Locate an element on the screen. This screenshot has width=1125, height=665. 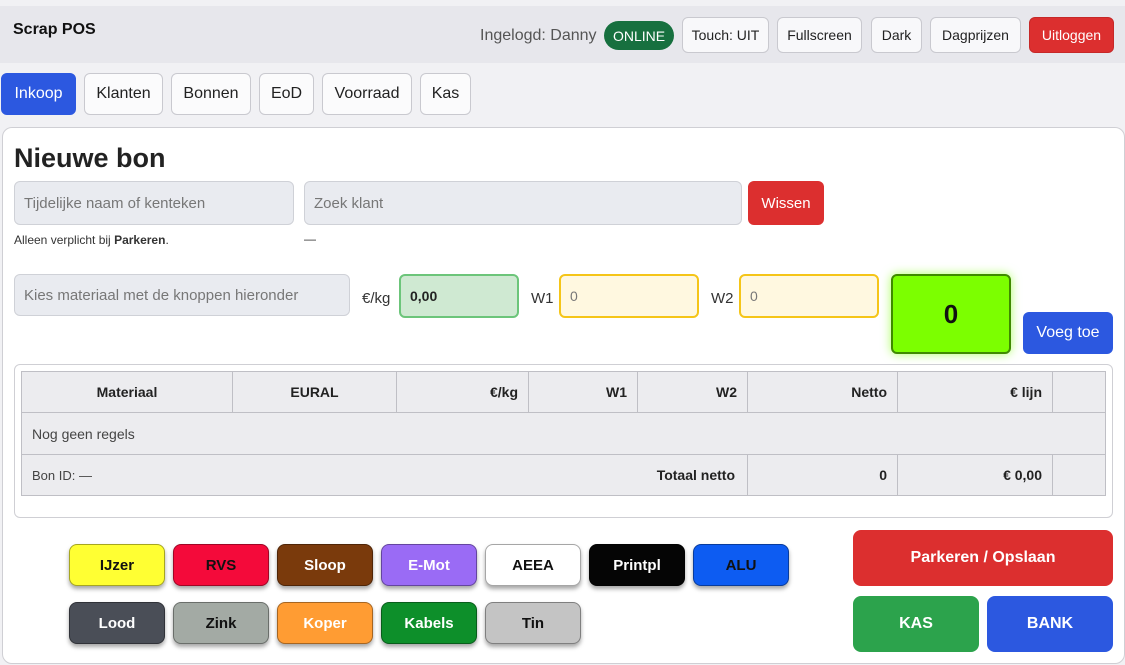
w1-label: W1 is located at coordinates (542, 298).